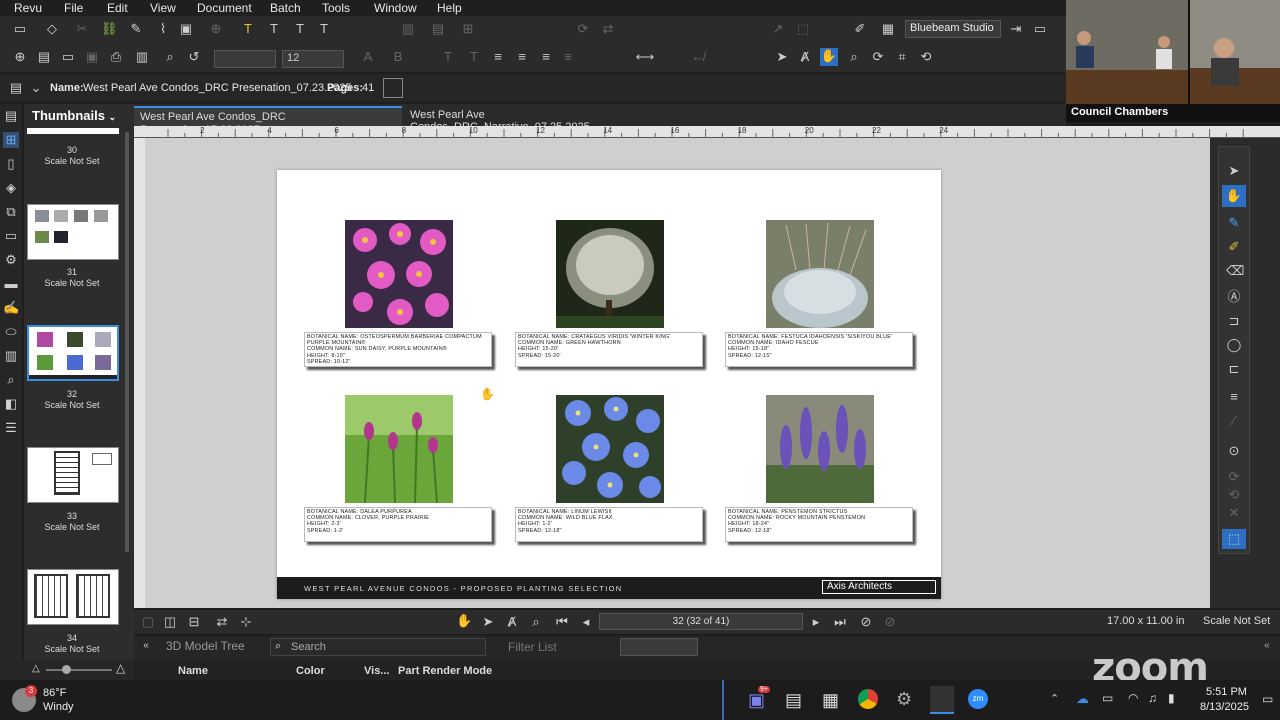  What do you see at coordinates (1152, 698) in the screenshot?
I see `volume-icon: ♫` at bounding box center [1152, 698].